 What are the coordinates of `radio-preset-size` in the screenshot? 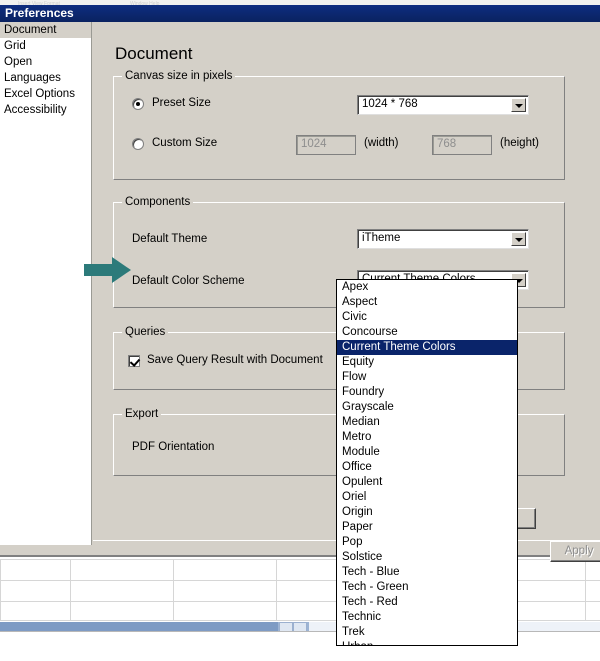 It's located at (138, 104).